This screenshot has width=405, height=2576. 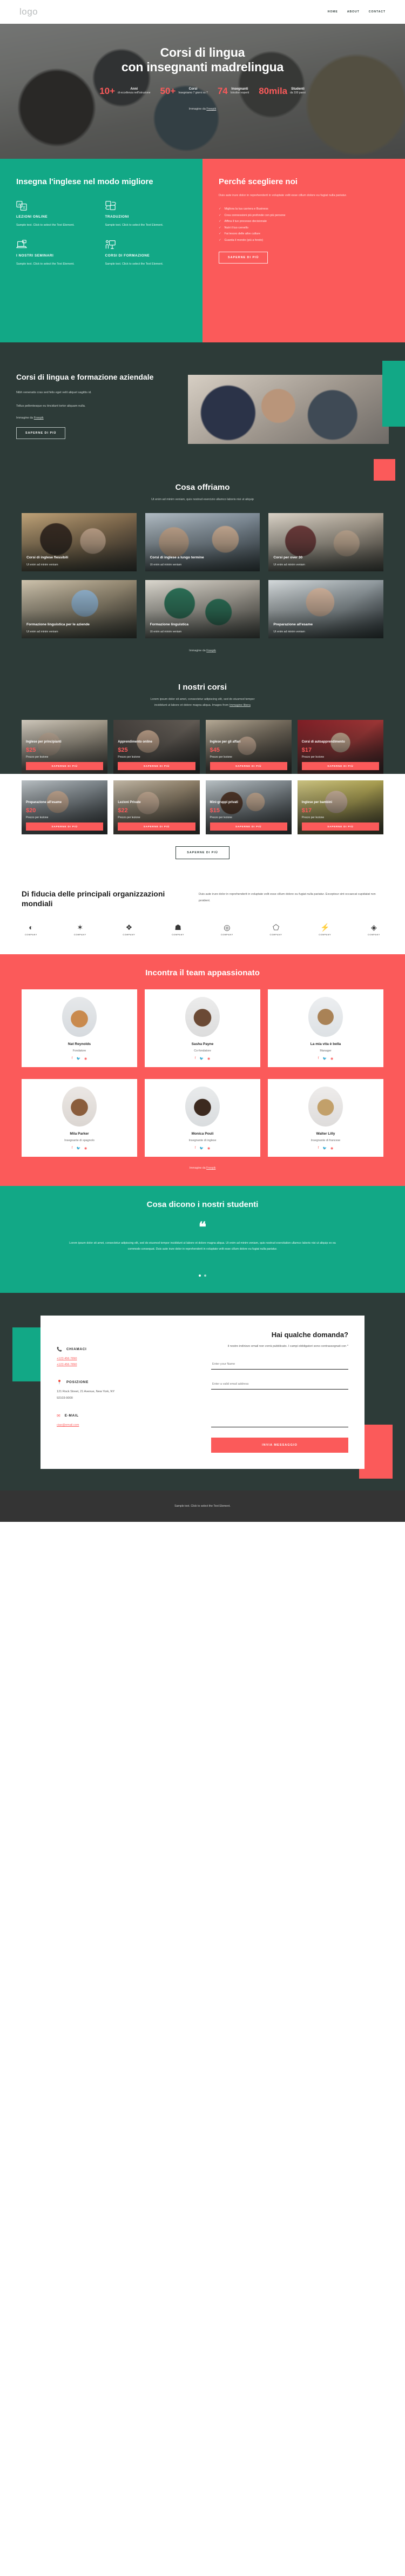 I want to click on team-card: Mila Parker Insegnante di spagnolo f 🐦 ◉, so click(x=80, y=1118).